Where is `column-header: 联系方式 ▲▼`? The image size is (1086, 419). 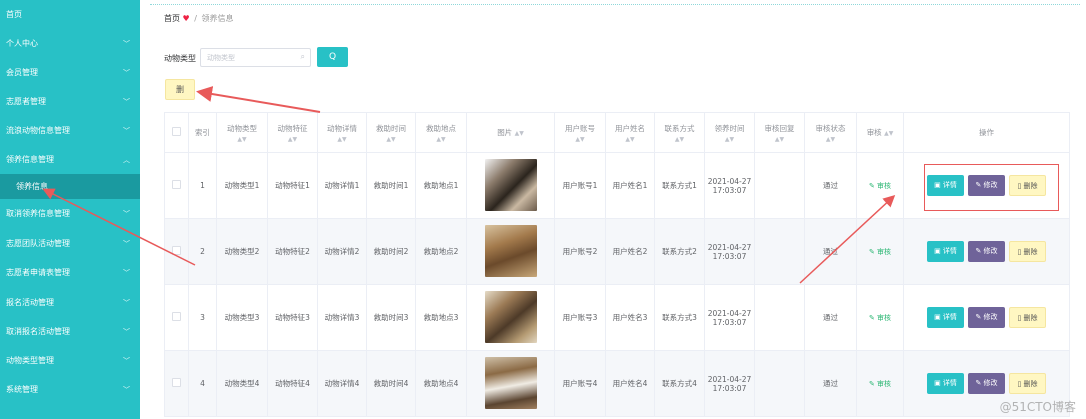
column-header: 联系方式 ▲▼ is located at coordinates (679, 132).